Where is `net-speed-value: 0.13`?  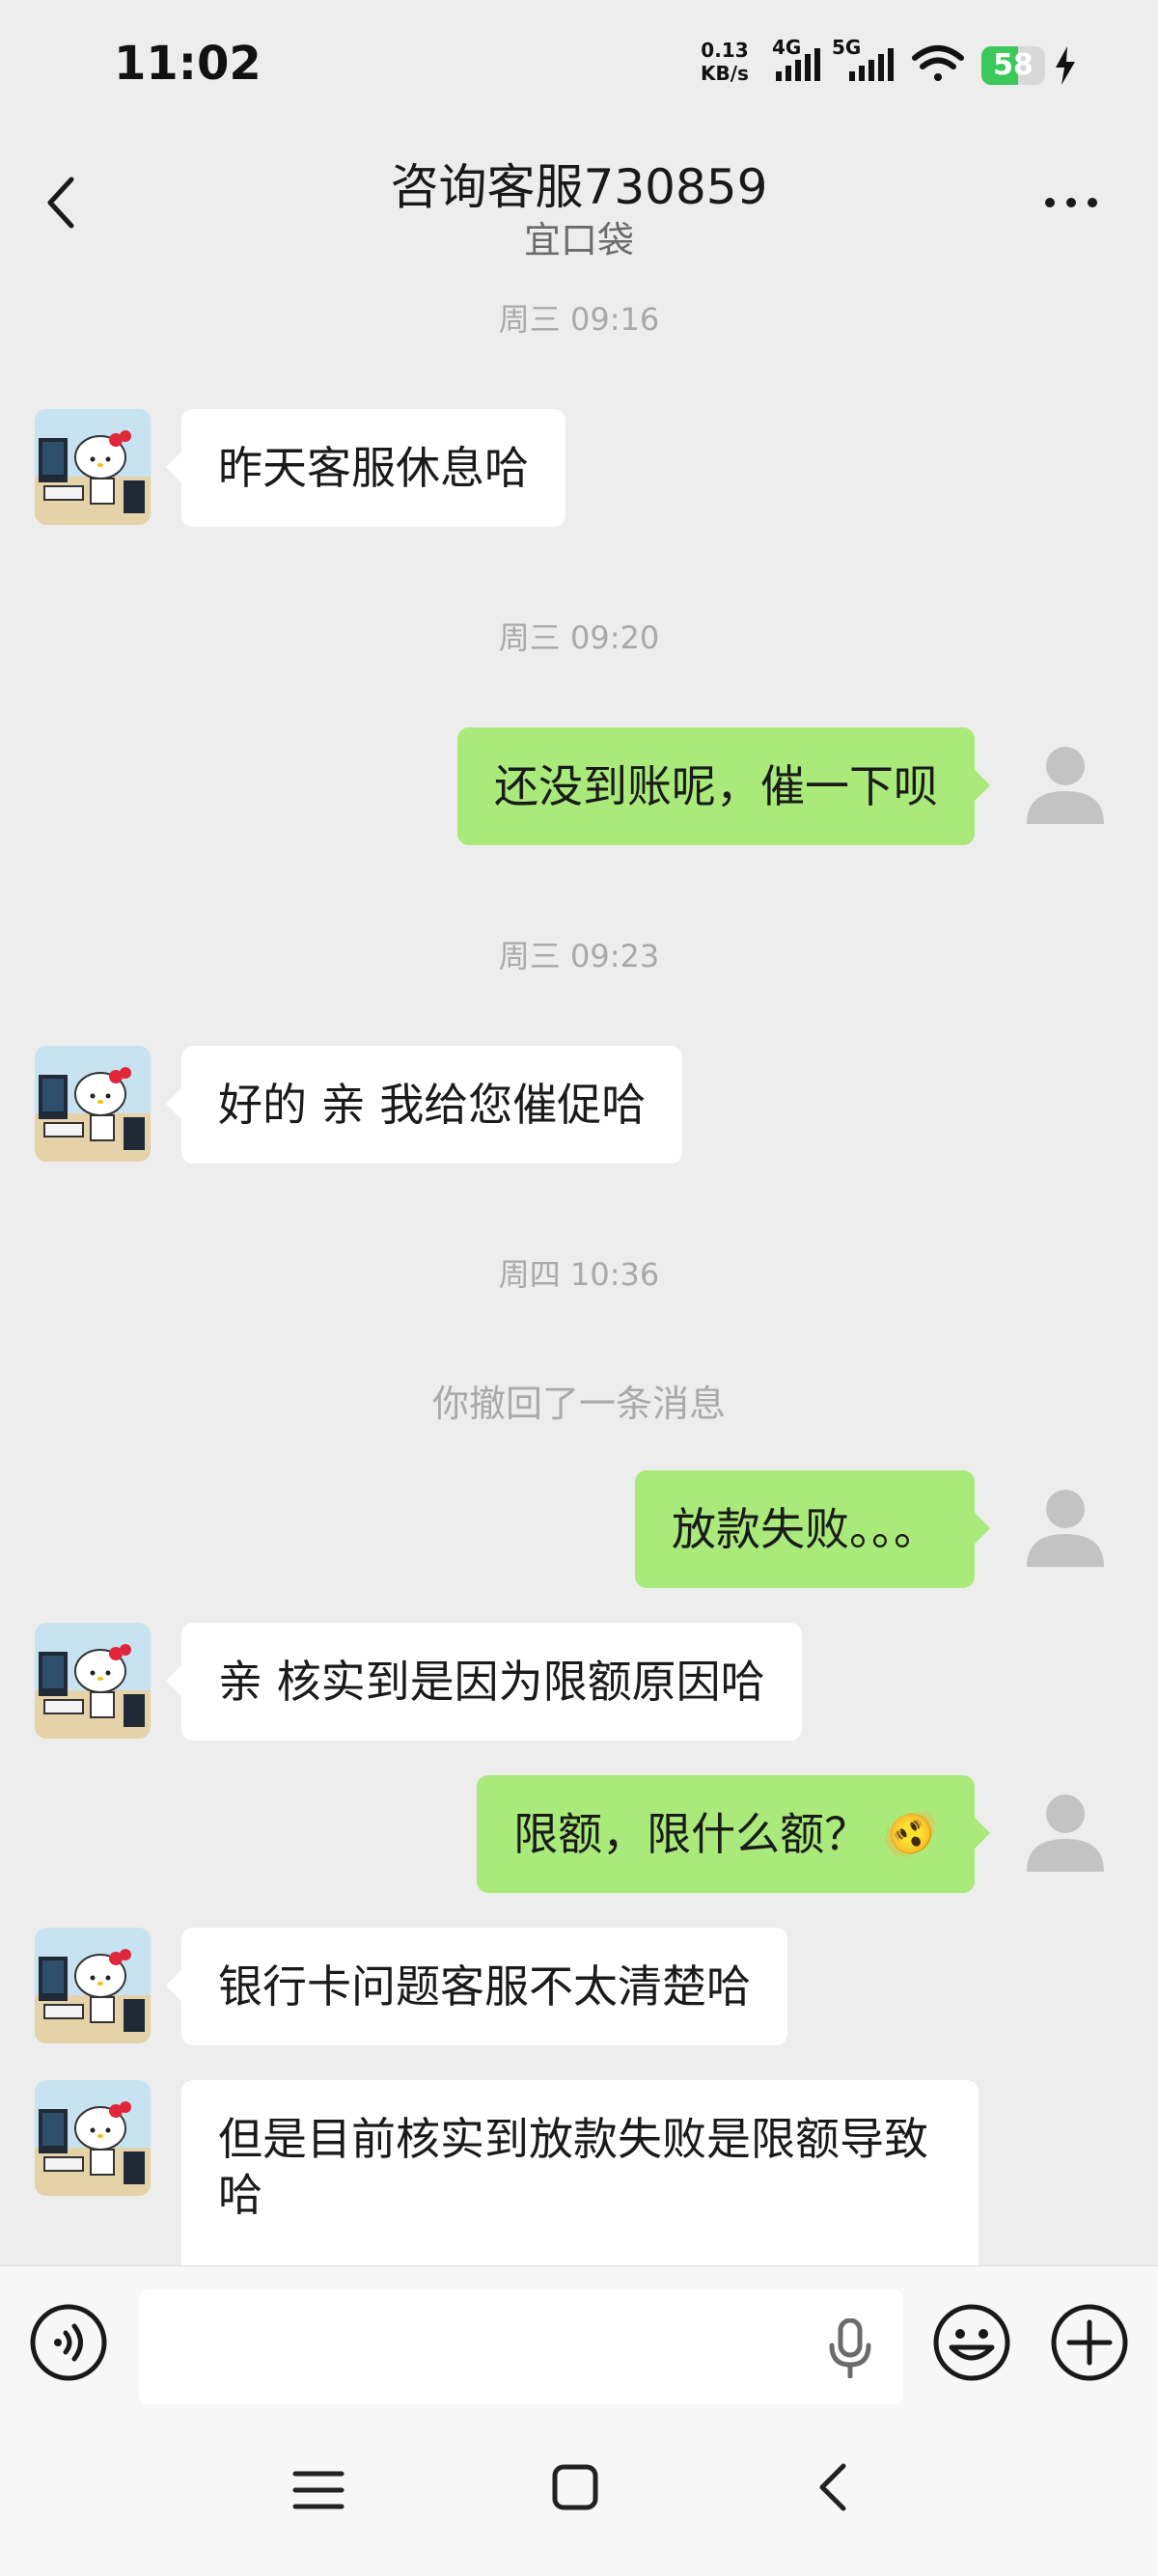
net-speed-value: 0.13 is located at coordinates (725, 51).